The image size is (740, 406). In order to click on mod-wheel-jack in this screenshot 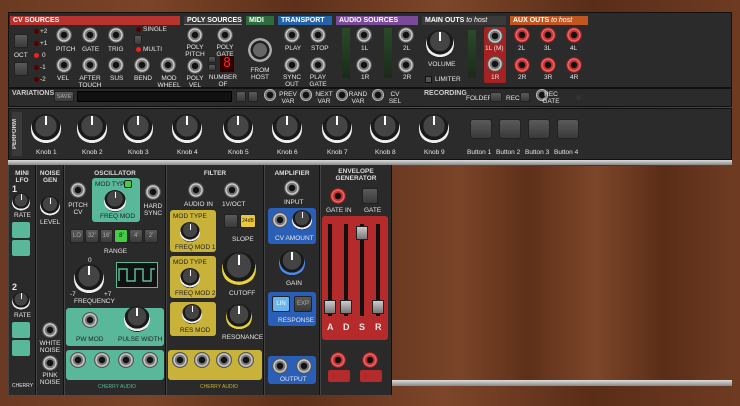, I will do `click(168, 65)`.